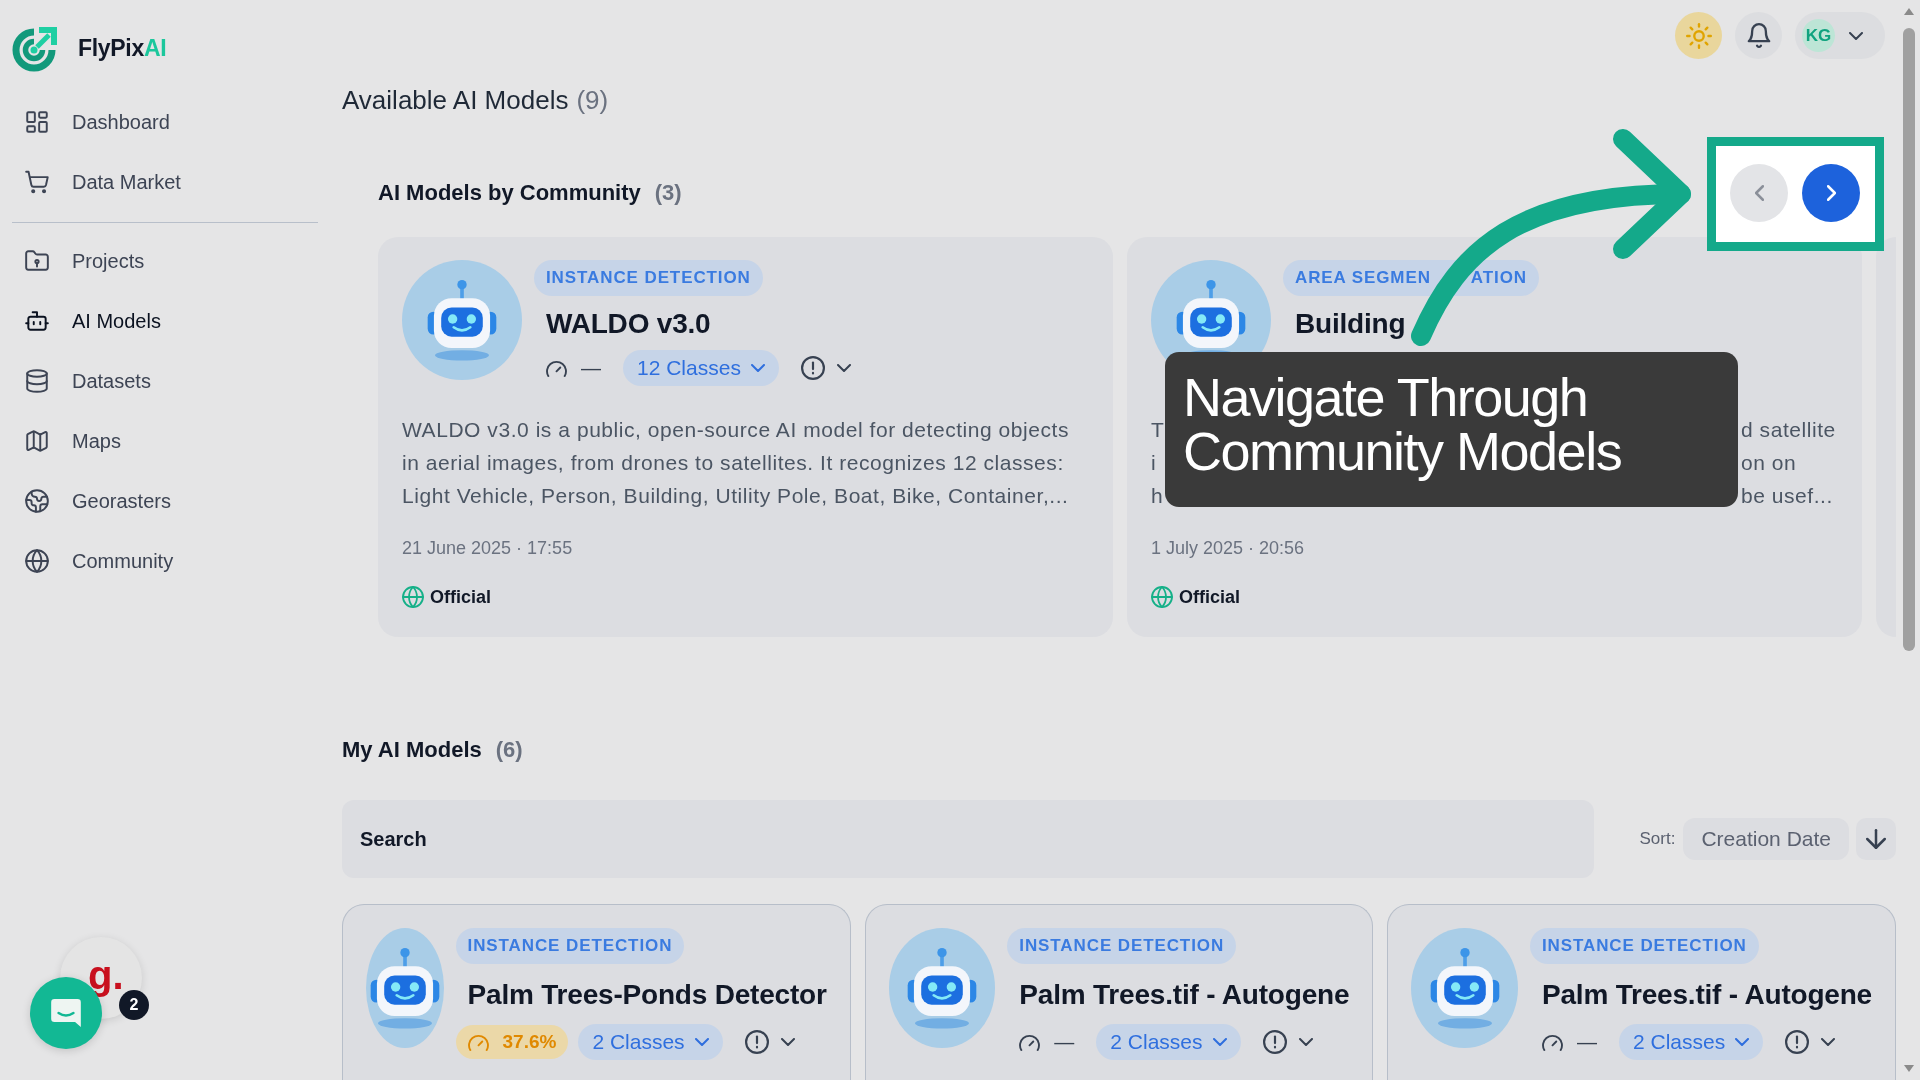  I want to click on arrow-down-icon, so click(1876, 839).